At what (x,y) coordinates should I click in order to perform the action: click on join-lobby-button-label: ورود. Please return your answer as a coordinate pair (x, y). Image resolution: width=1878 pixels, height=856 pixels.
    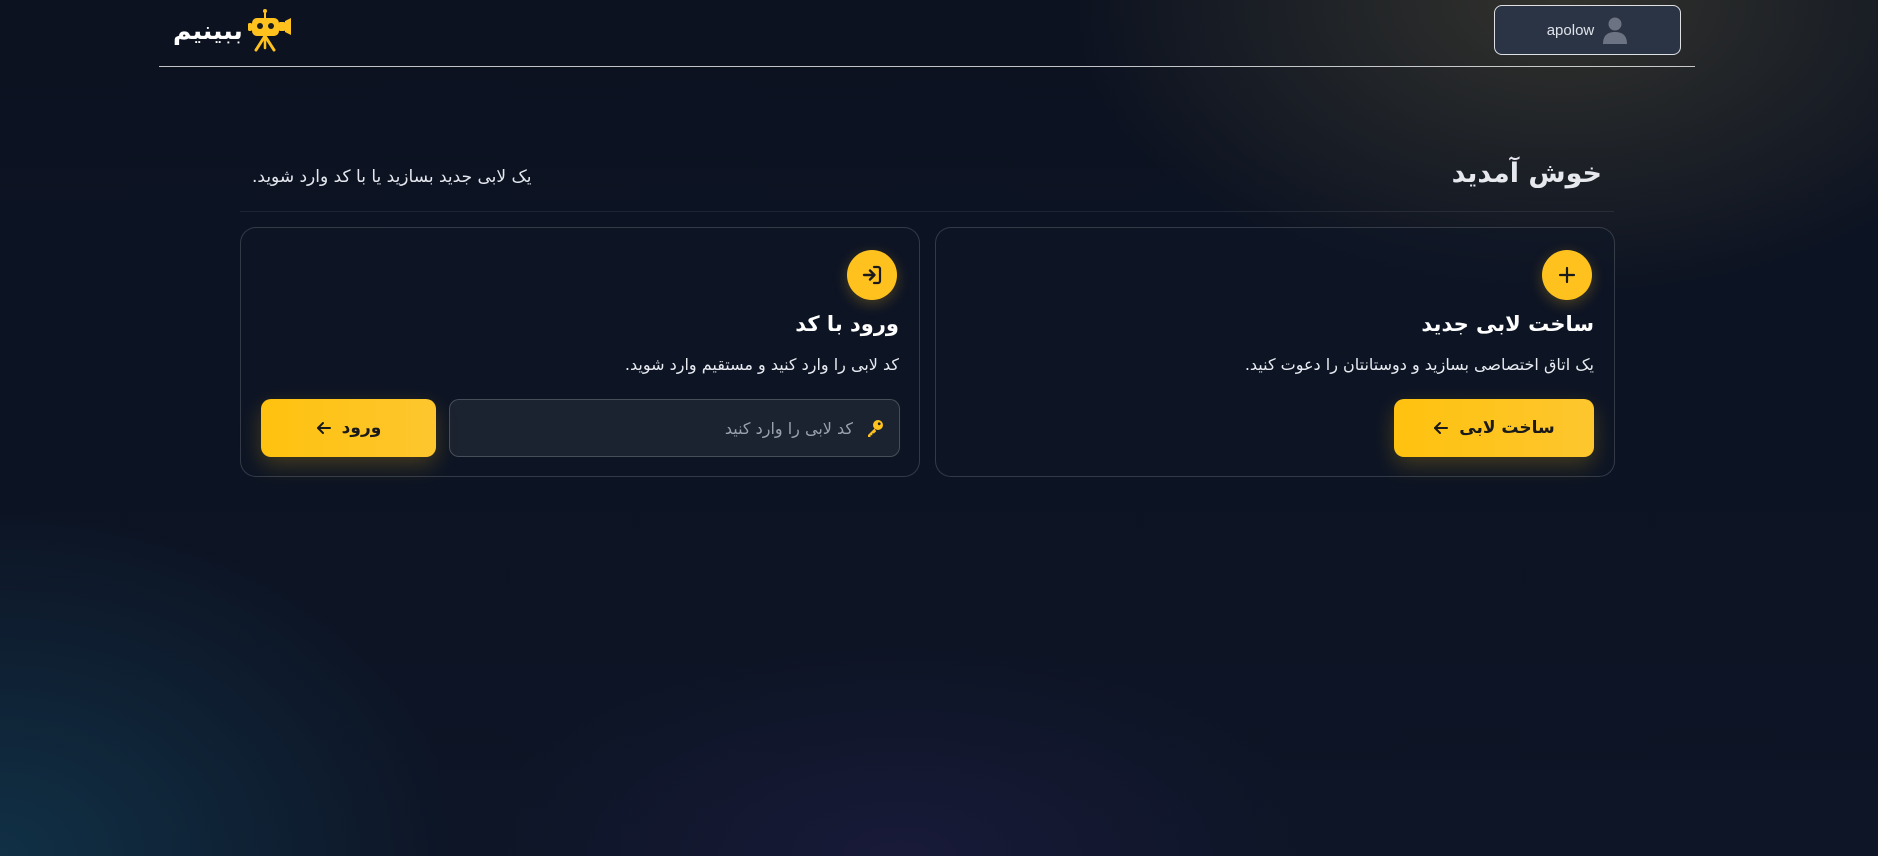
    Looking at the image, I should click on (361, 428).